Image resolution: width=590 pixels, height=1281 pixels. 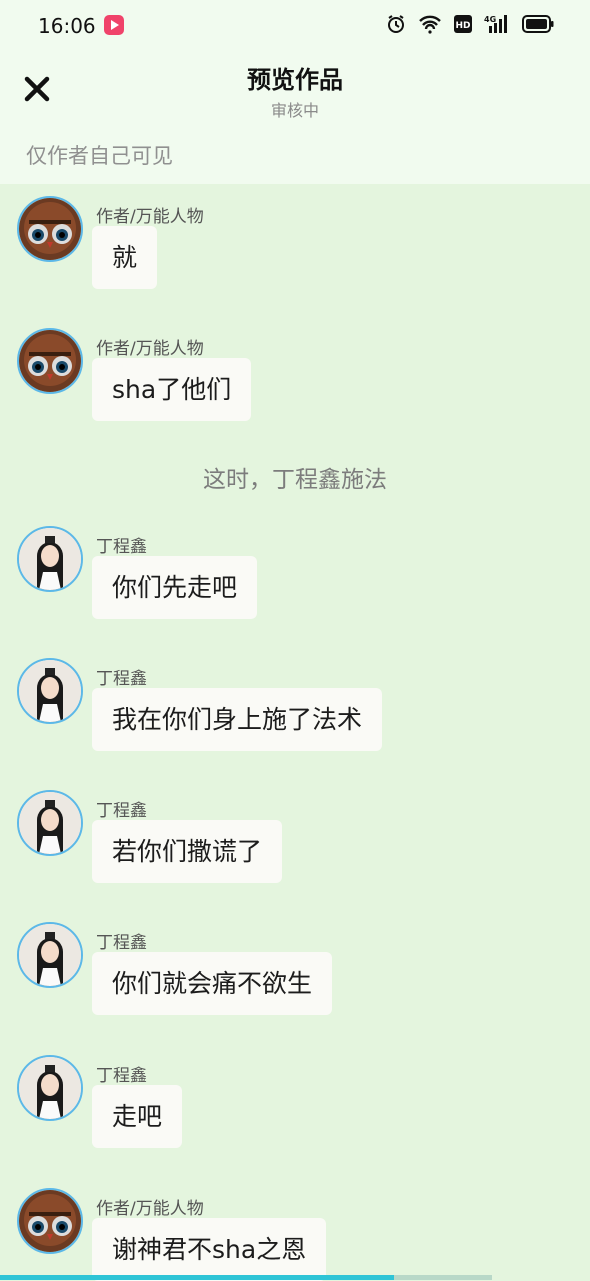 I want to click on chat-bubble: 谢神君不sha之恩, so click(x=209, y=1249).